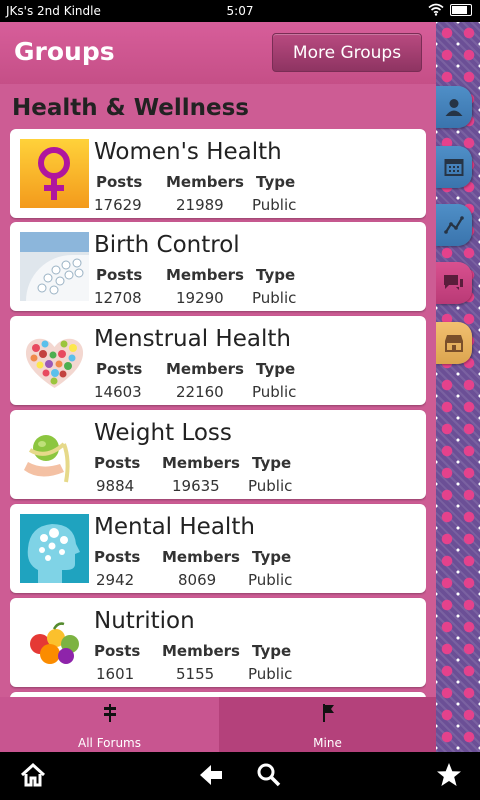  I want to click on tab-all-forums: All Forums, so click(109, 724).